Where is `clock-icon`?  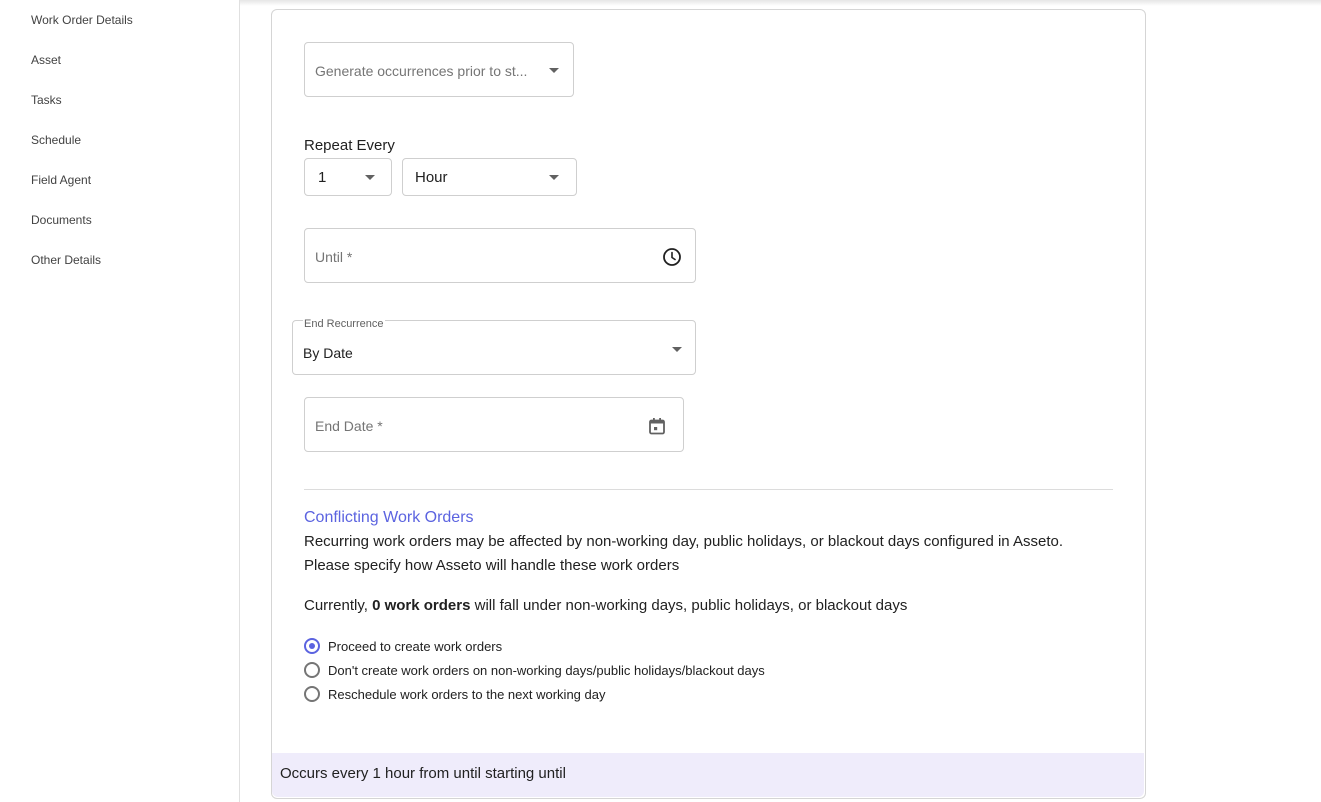
clock-icon is located at coordinates (672, 259).